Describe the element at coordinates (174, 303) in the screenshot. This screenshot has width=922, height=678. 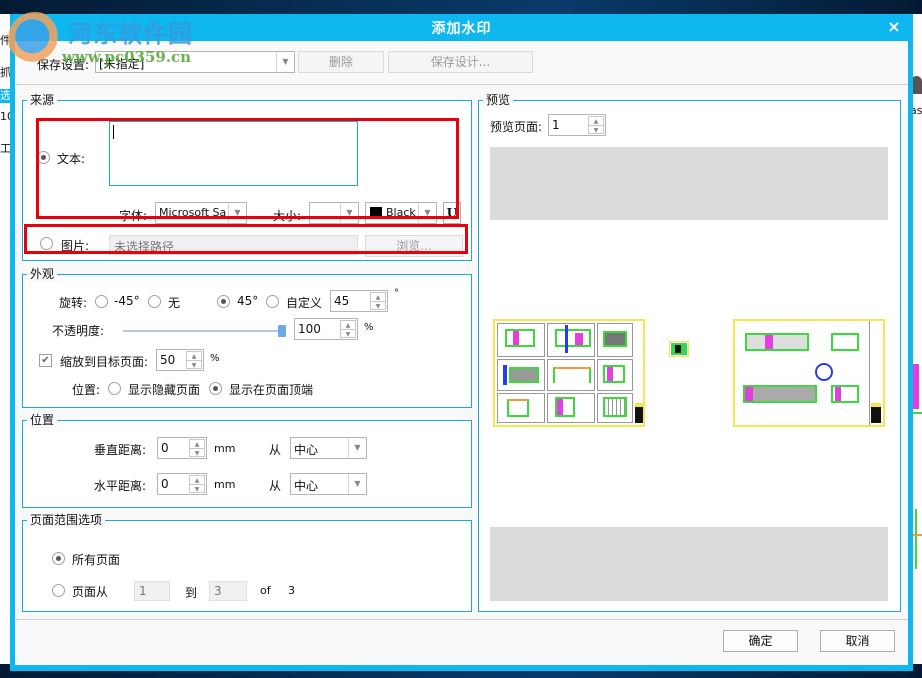
I see `rotation-option-label: 无` at that location.